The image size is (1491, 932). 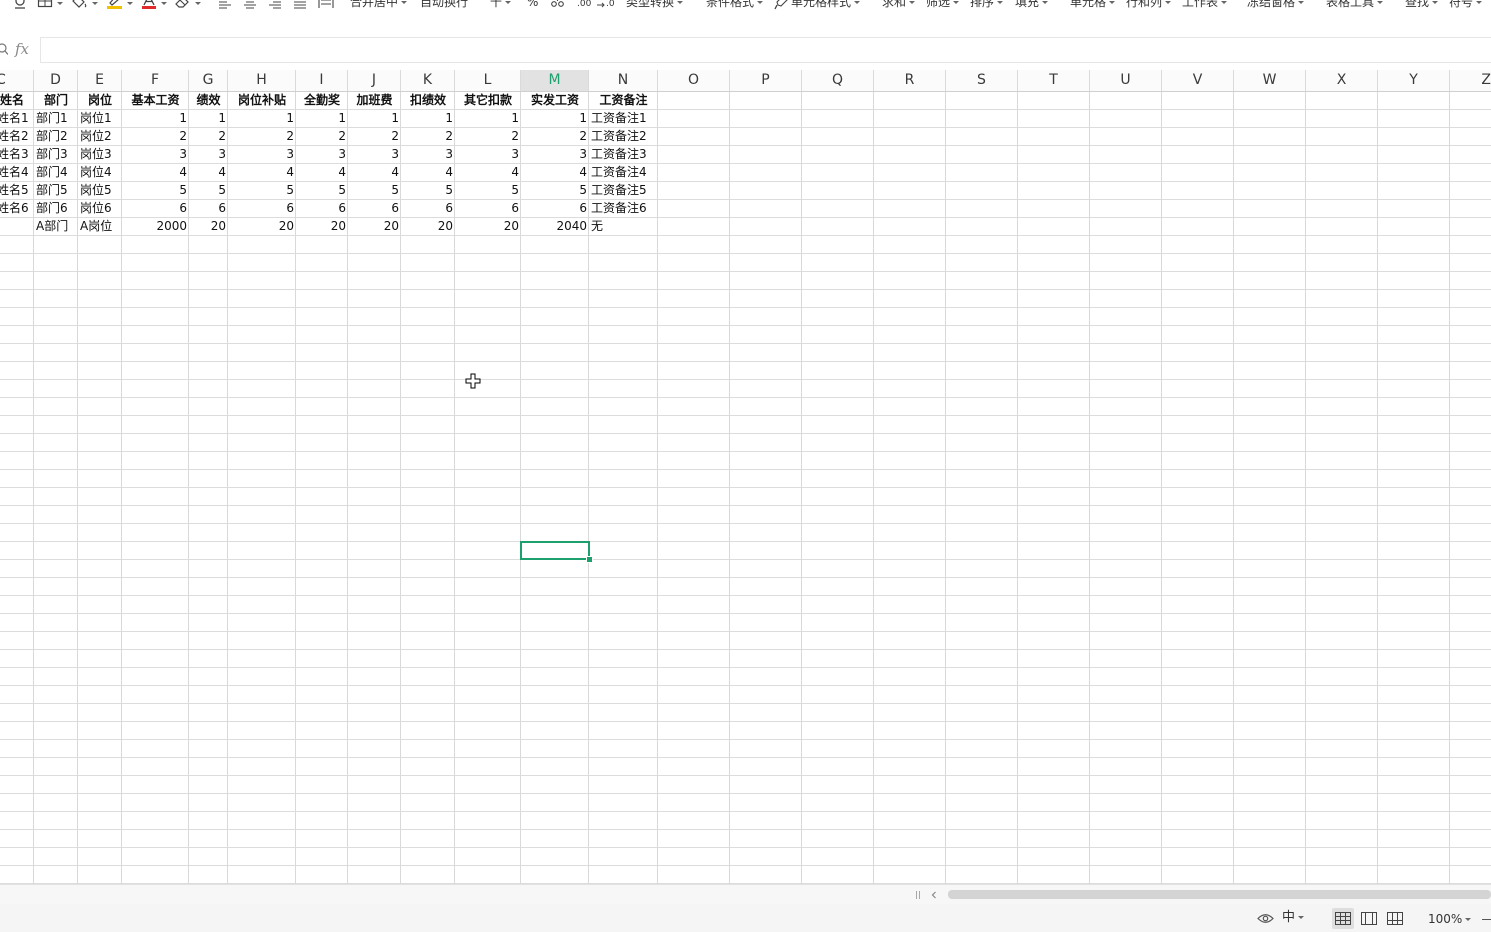 I want to click on percent-button: %, so click(x=532, y=4).